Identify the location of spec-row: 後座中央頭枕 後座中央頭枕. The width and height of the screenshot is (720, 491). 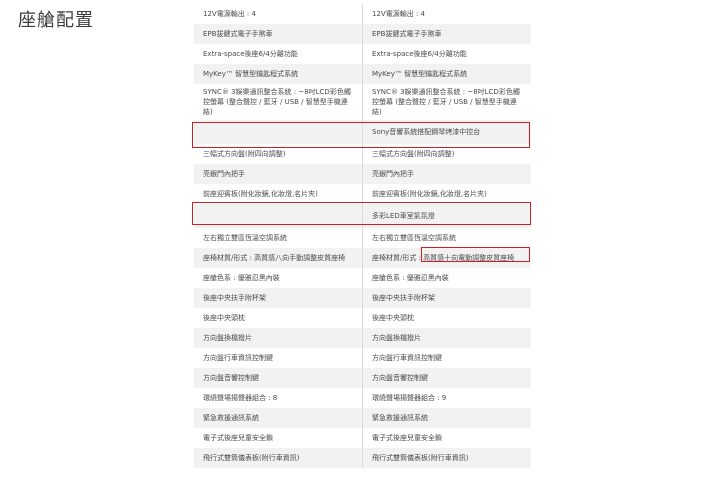
(362, 318).